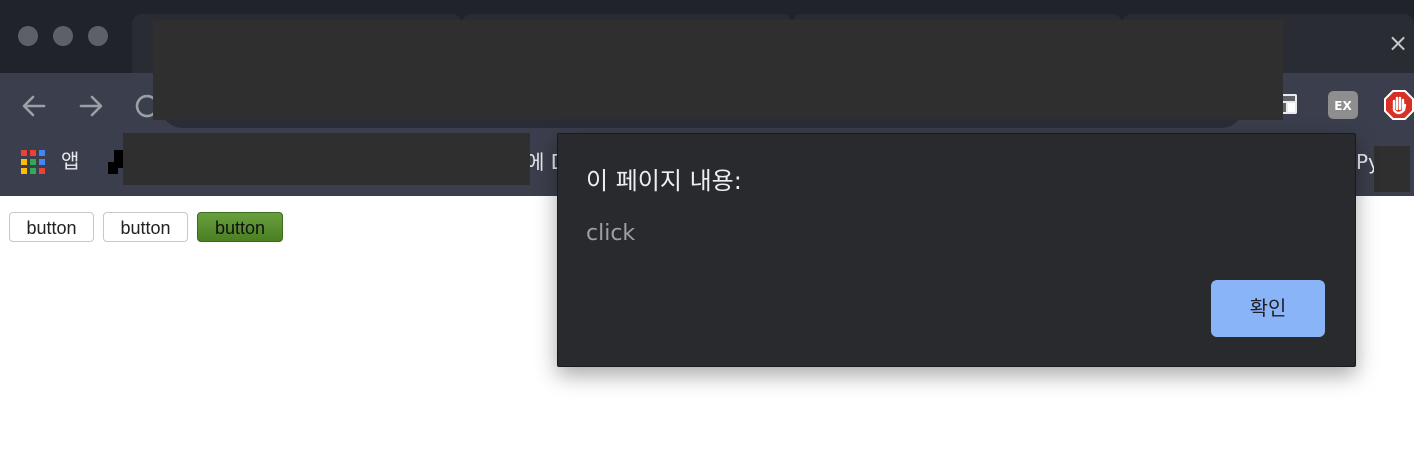  Describe the element at coordinates (70, 161) in the screenshot. I see `bookmark-apps-label: 앱` at that location.